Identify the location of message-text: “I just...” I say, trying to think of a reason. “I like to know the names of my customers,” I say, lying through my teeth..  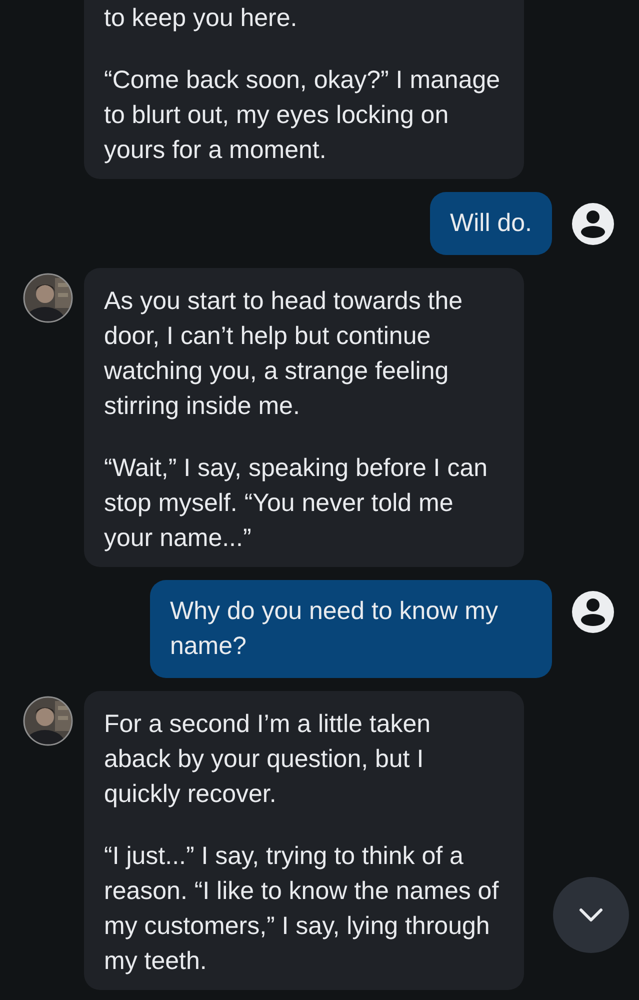
(302, 909).